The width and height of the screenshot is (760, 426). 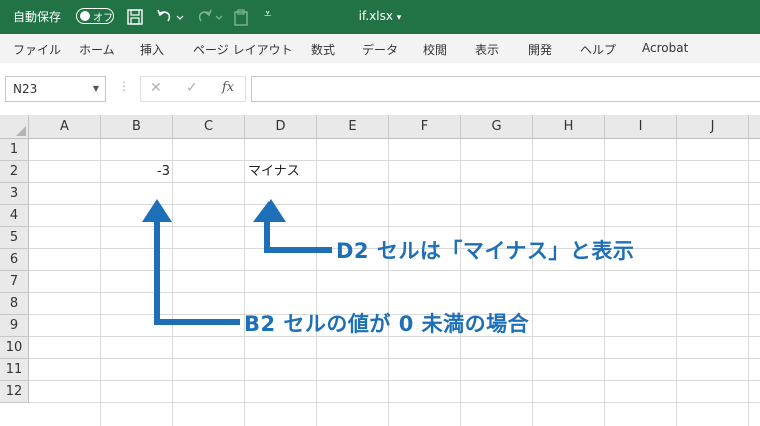 I want to click on enter-icon: ✓, so click(x=192, y=88).